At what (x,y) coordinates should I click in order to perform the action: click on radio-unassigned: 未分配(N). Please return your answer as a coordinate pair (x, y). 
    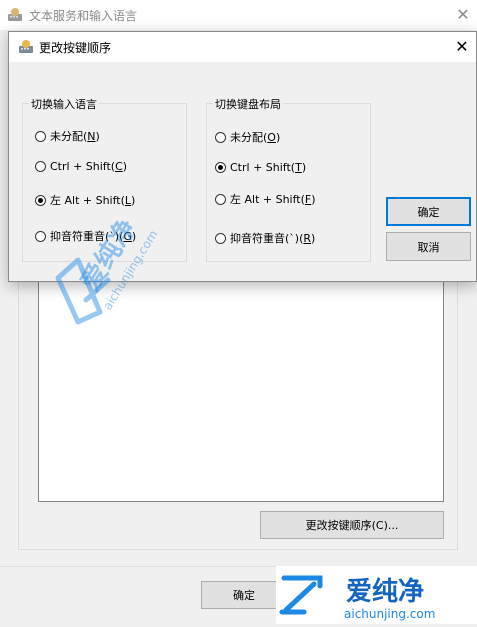
    Looking at the image, I should click on (67, 136).